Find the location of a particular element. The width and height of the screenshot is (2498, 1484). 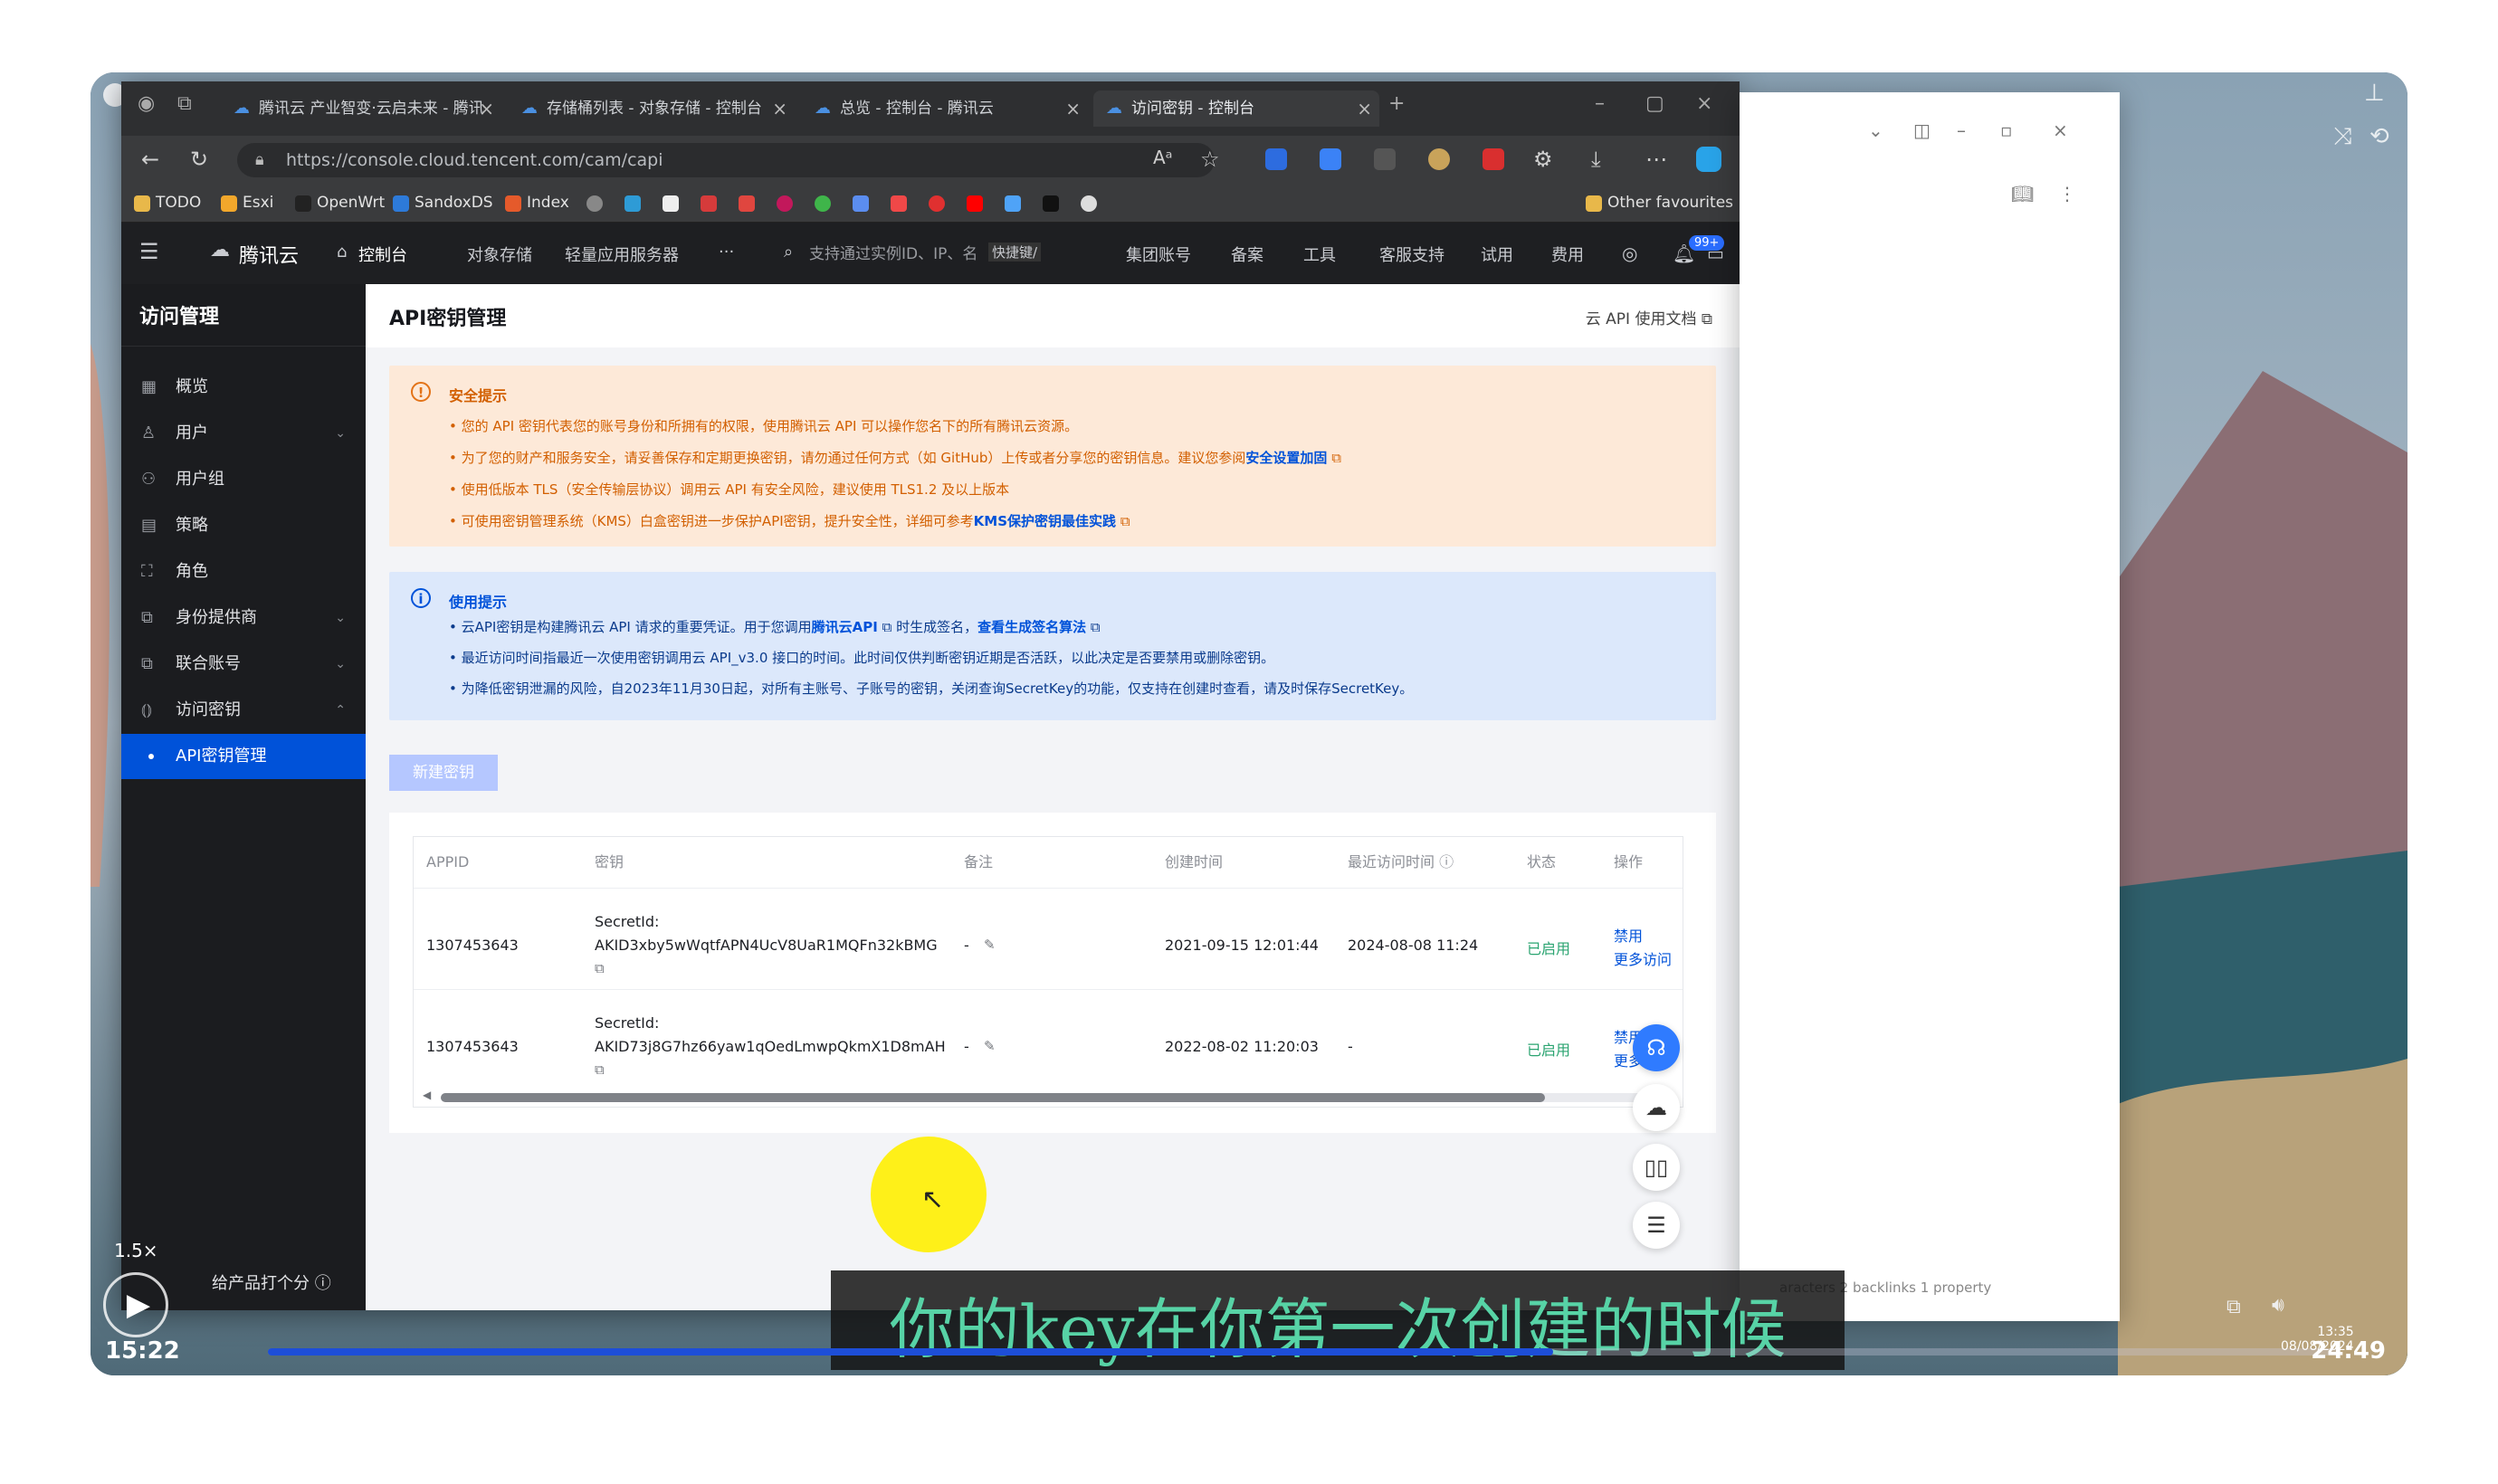

customer-service-button: ☊ is located at coordinates (1656, 1047).